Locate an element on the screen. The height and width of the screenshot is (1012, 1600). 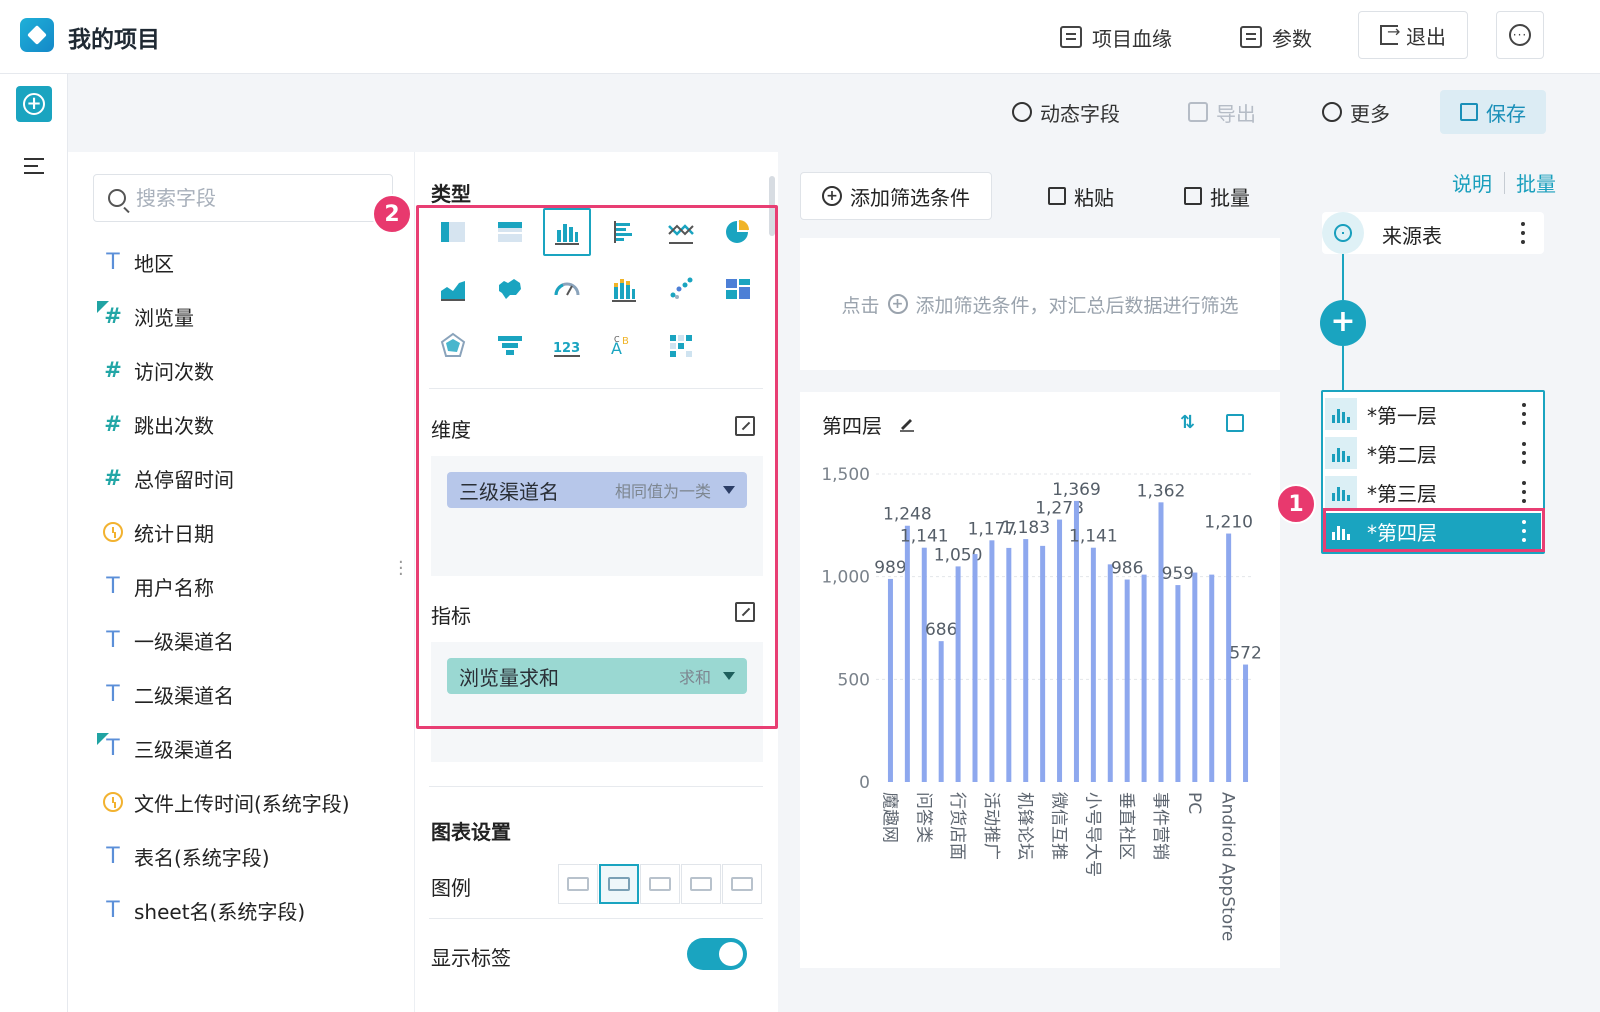
x-tick-label: 垂直社区 is located at coordinates (1126, 826).